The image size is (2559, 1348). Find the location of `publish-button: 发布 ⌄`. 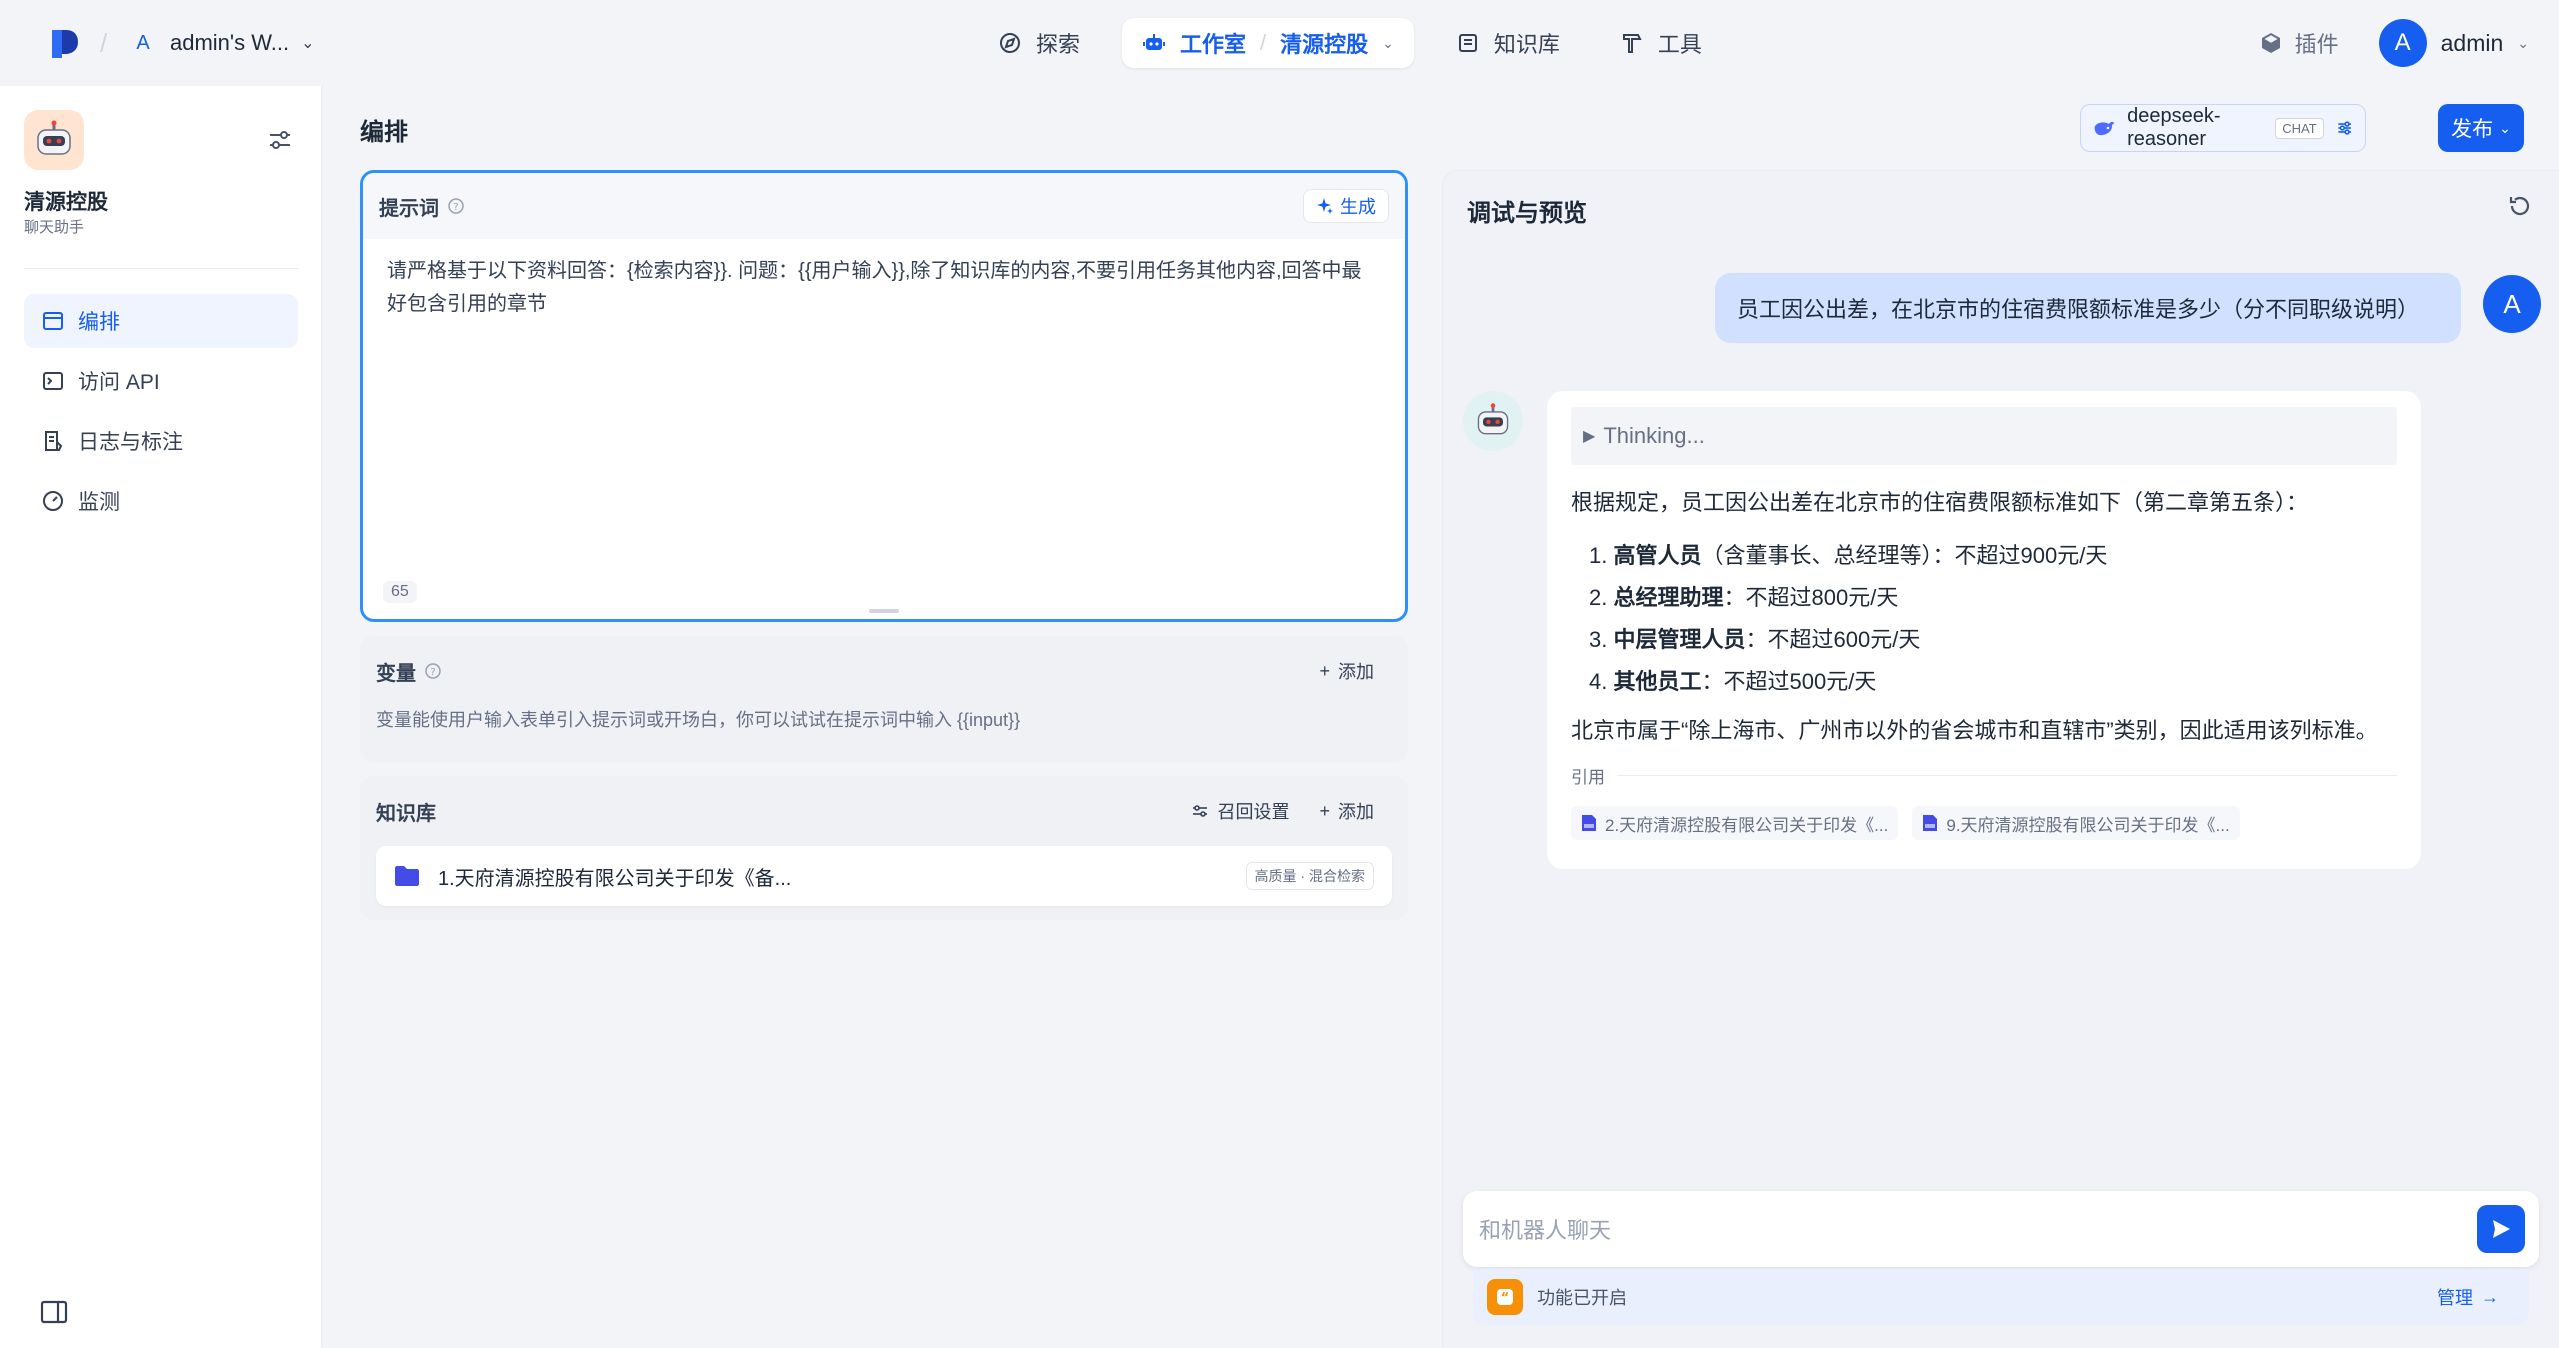

publish-button: 发布 ⌄ is located at coordinates (2481, 128).